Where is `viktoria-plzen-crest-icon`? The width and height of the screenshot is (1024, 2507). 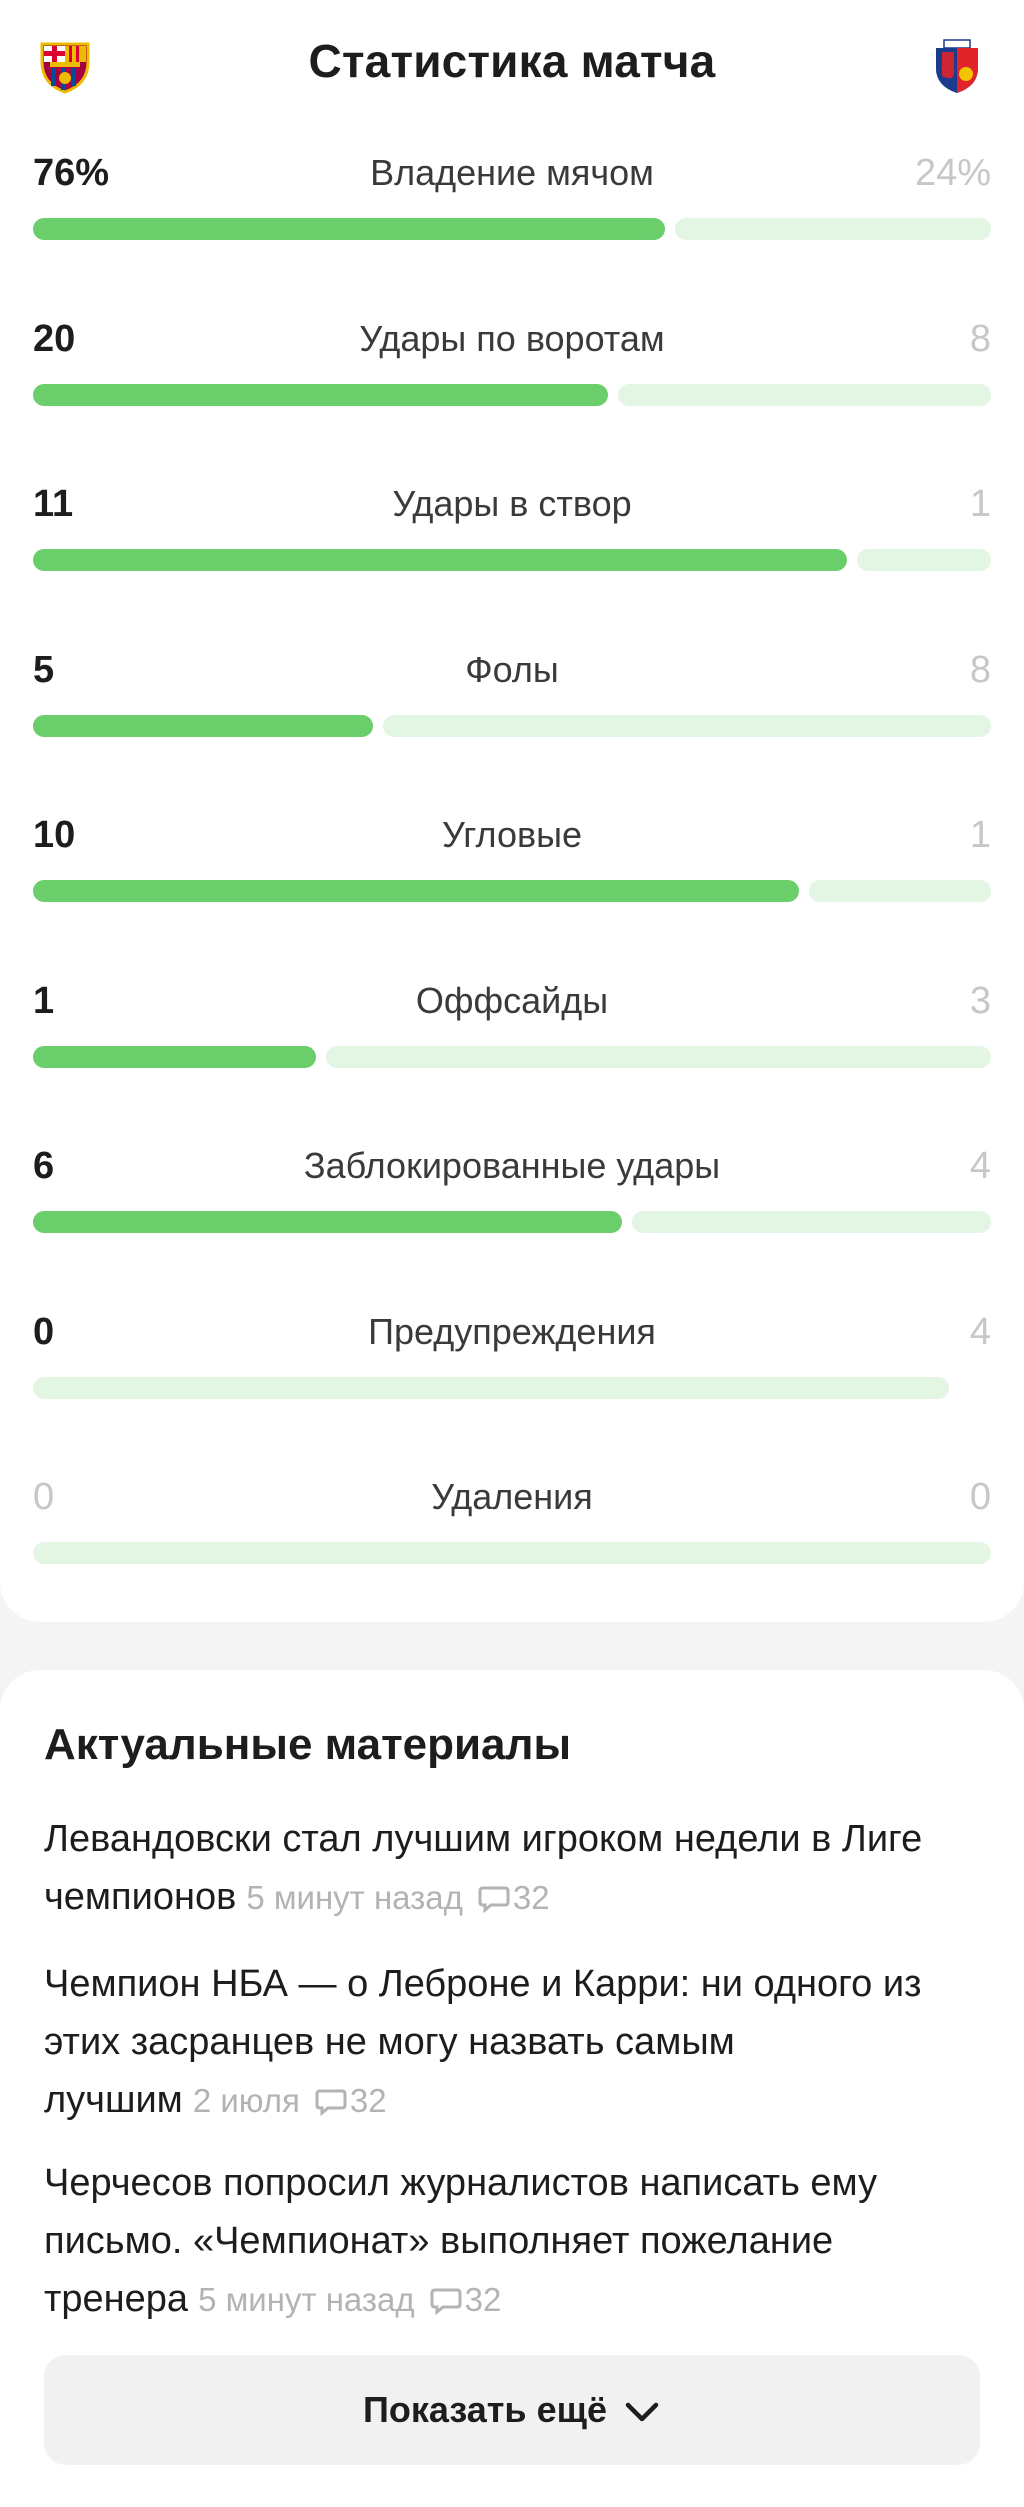
viktoria-plzen-crest-icon is located at coordinates (957, 66).